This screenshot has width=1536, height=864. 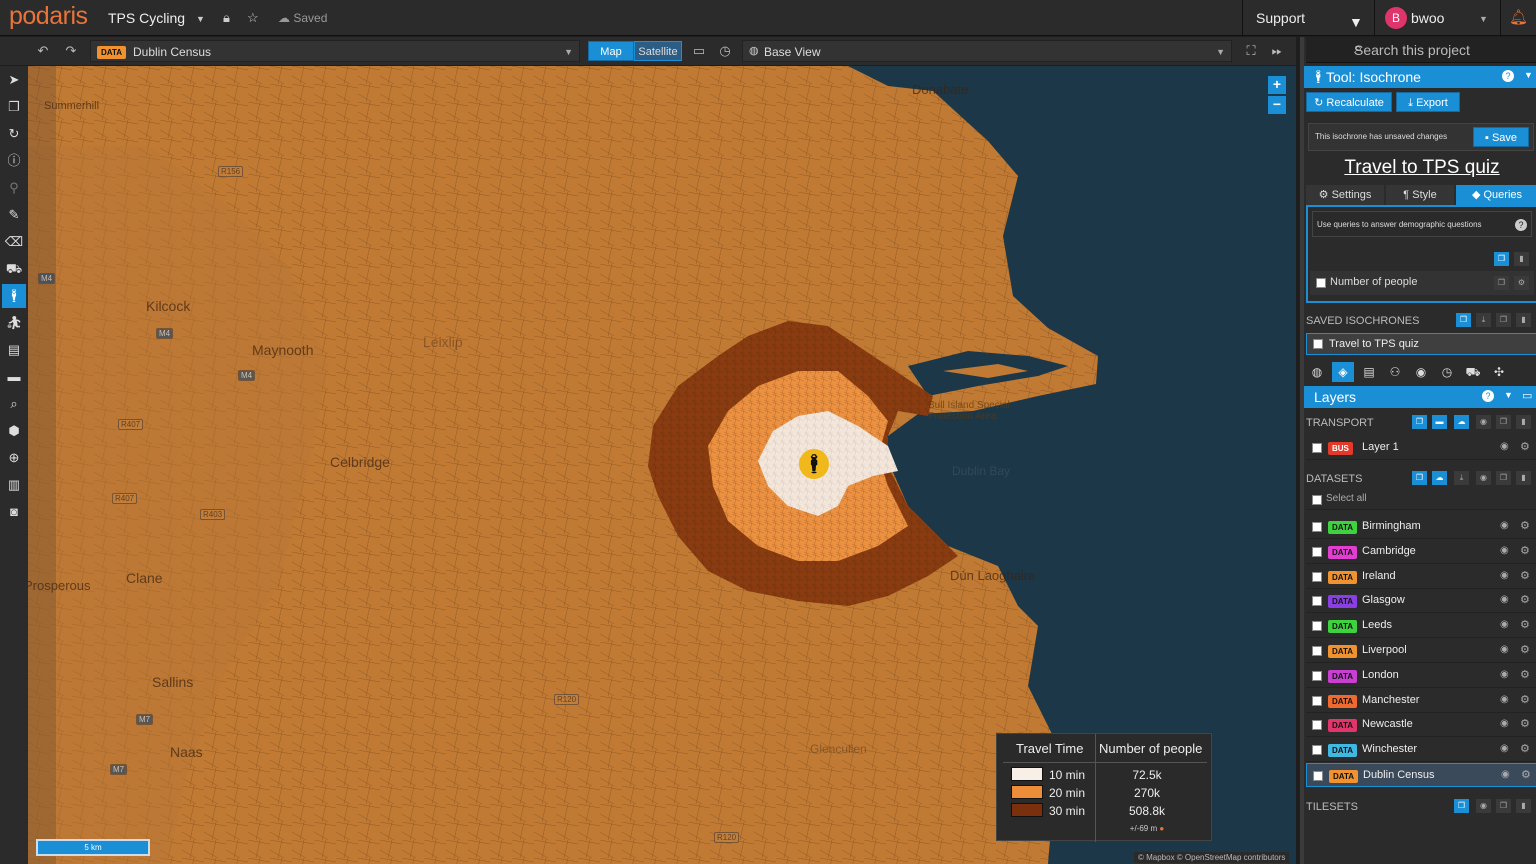 What do you see at coordinates (1161, 828) in the screenshot?
I see `help-icon: ●` at bounding box center [1161, 828].